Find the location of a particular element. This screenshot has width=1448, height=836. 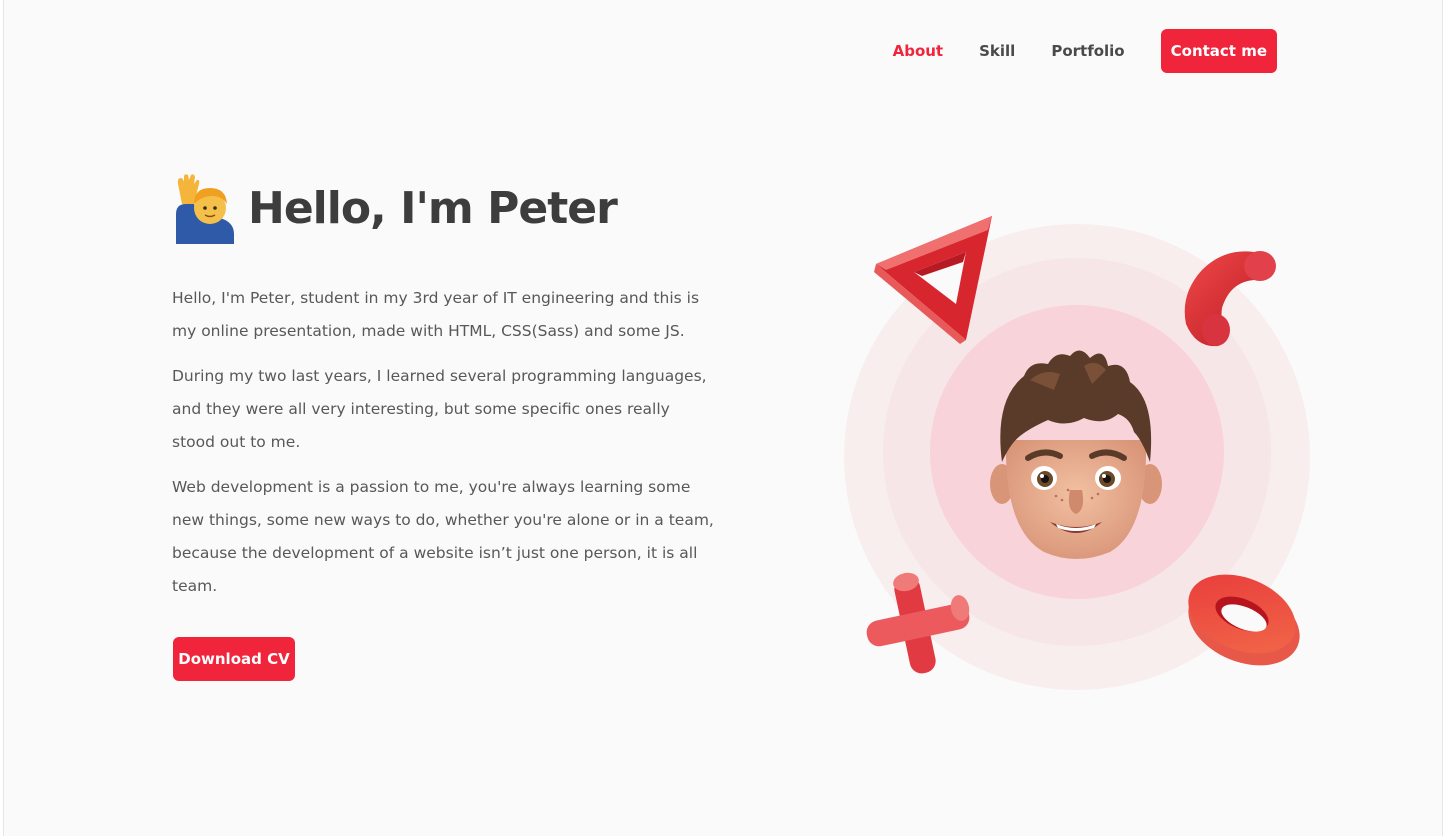

nav-item-portfolio: Portfolio is located at coordinates (1087, 51).